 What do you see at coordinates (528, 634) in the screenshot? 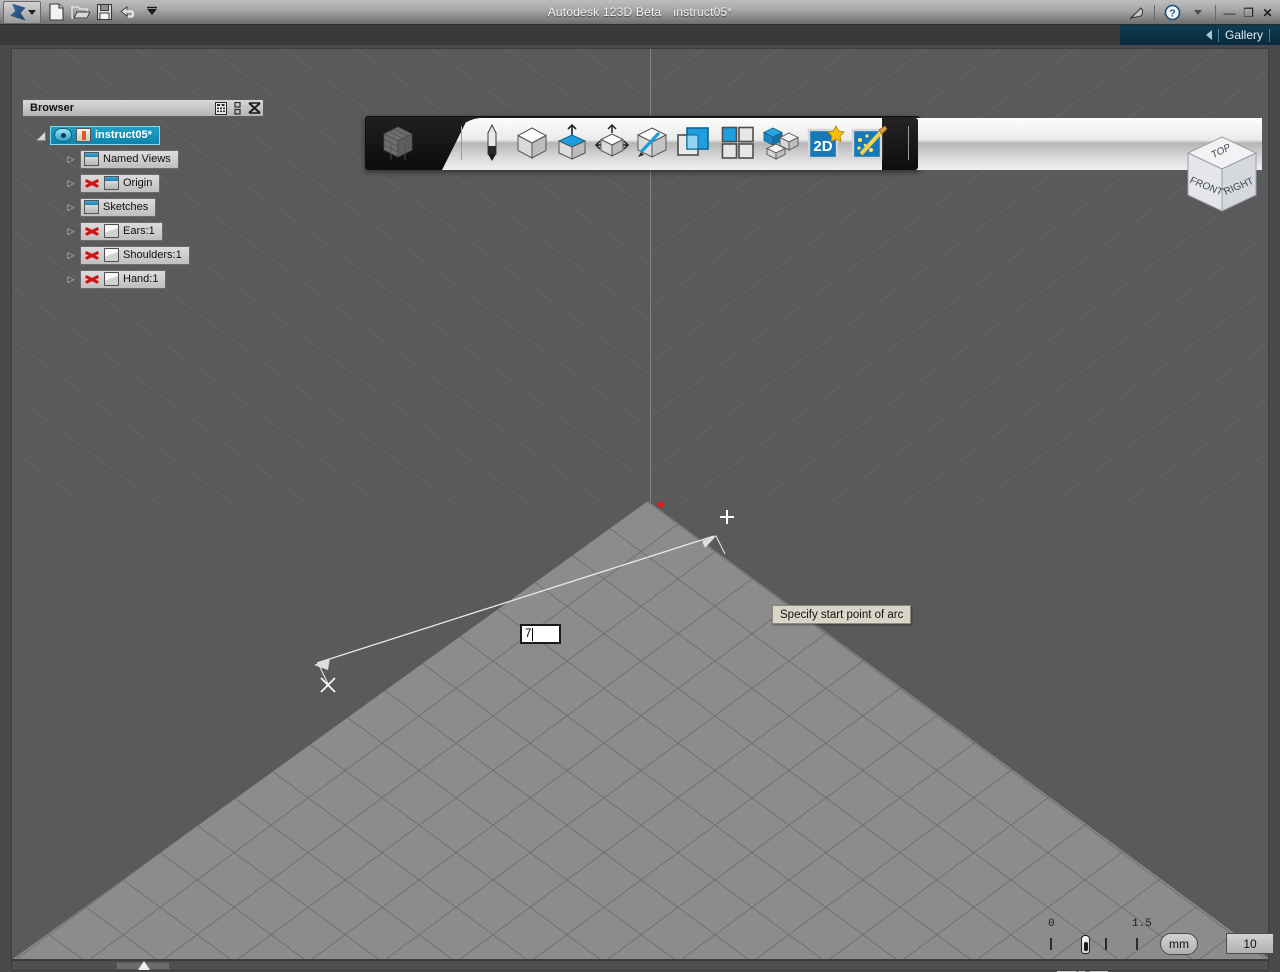
I see `dimension-input-value: 7` at bounding box center [528, 634].